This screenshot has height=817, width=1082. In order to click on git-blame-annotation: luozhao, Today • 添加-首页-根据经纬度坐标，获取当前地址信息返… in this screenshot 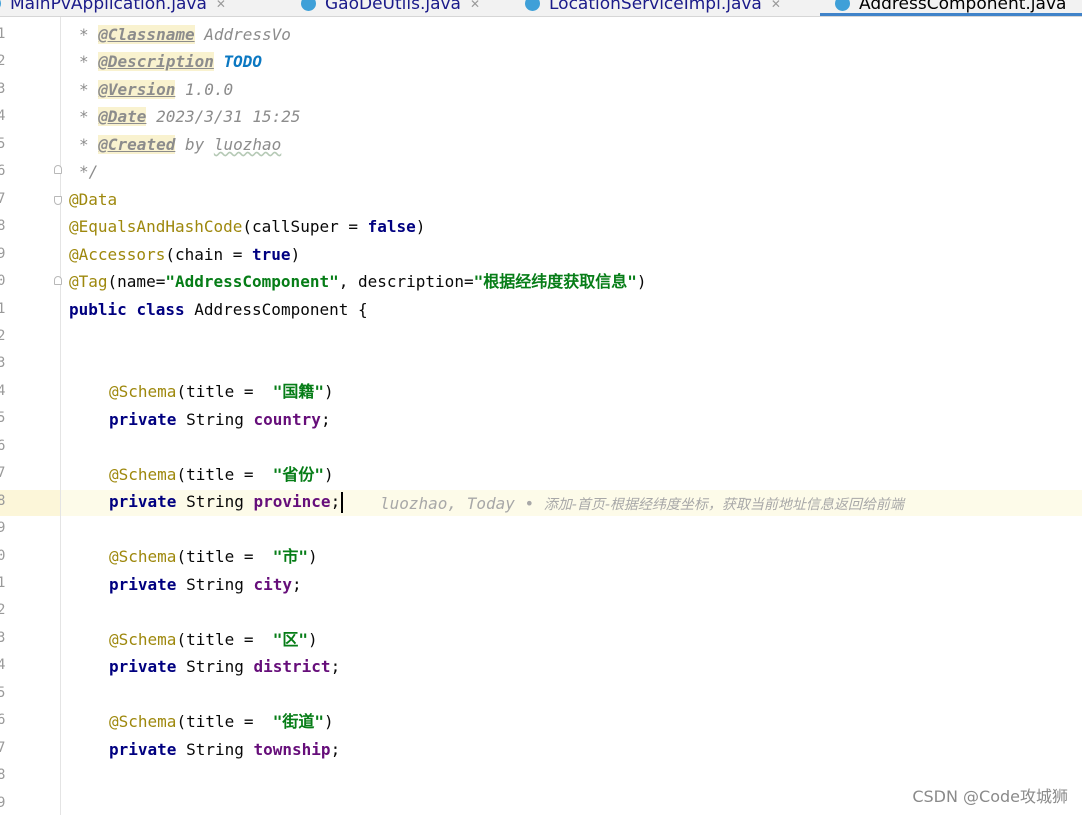, I will do `click(642, 504)`.